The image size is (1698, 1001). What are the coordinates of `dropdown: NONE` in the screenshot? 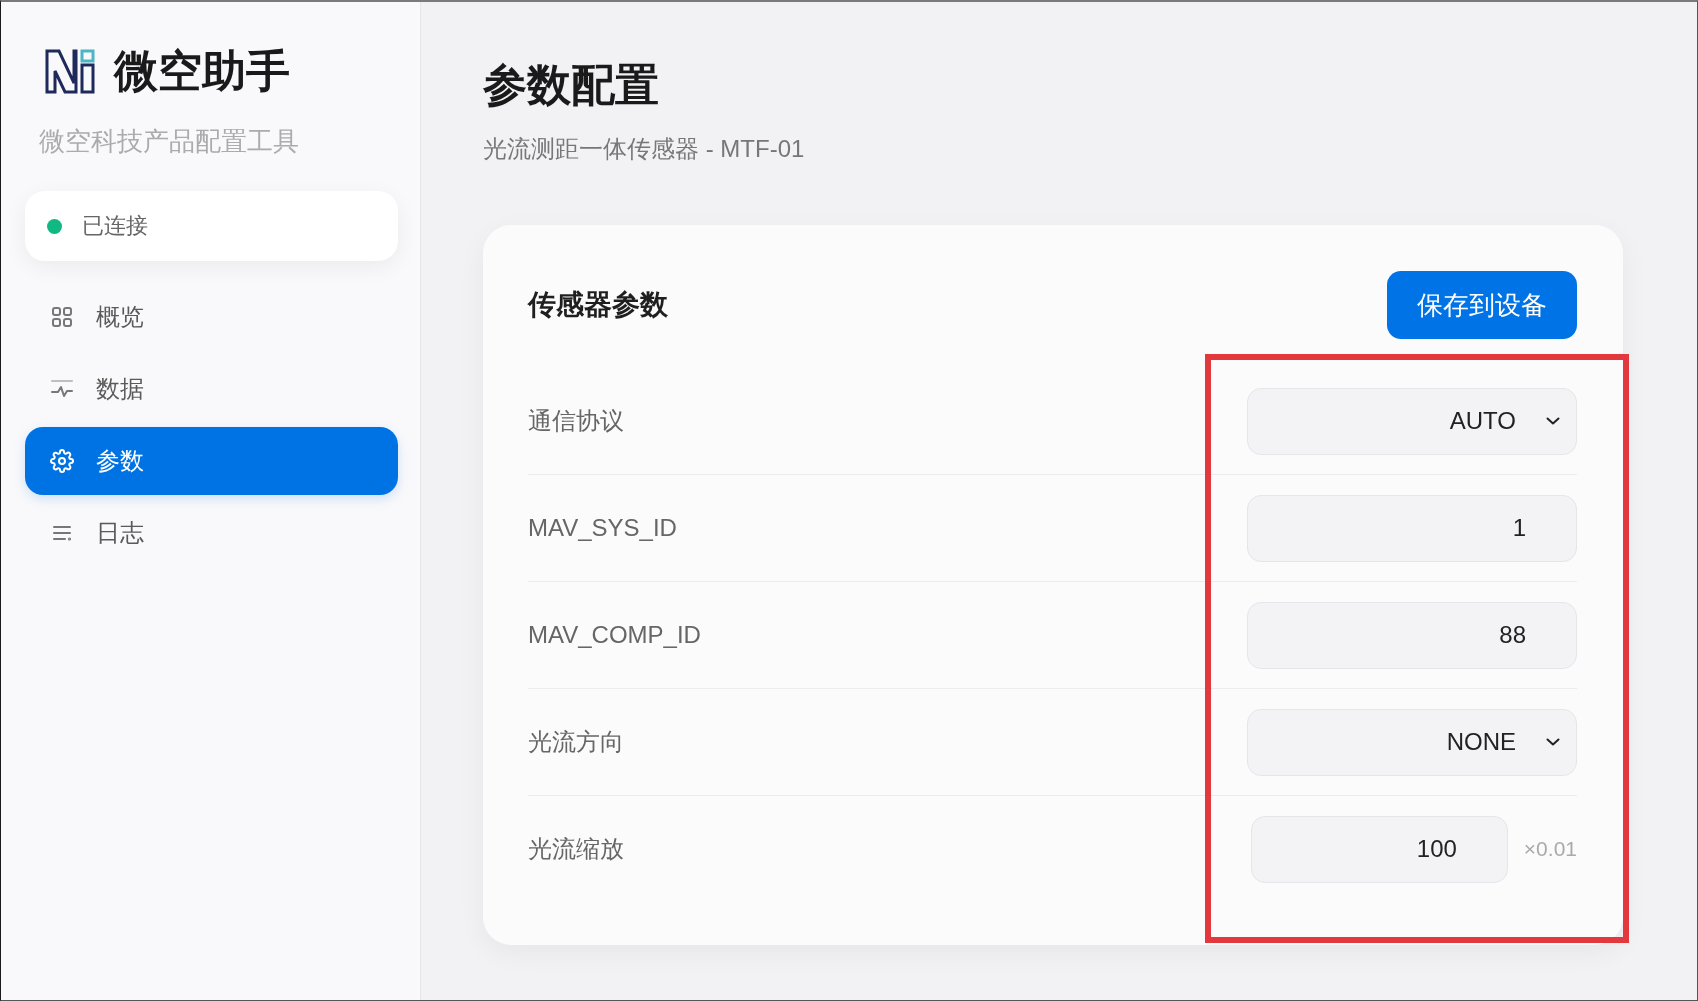 It's located at (1412, 742).